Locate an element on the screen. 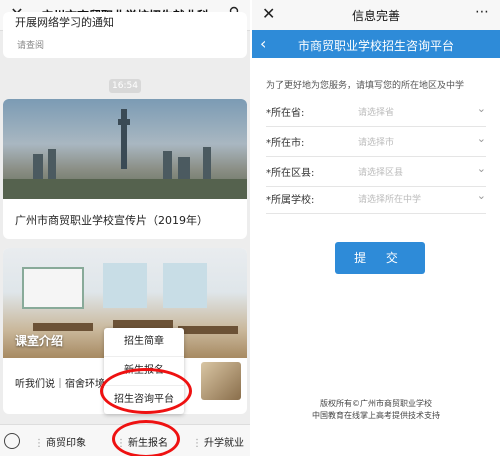  field-label: *所在省: is located at coordinates (285, 113).